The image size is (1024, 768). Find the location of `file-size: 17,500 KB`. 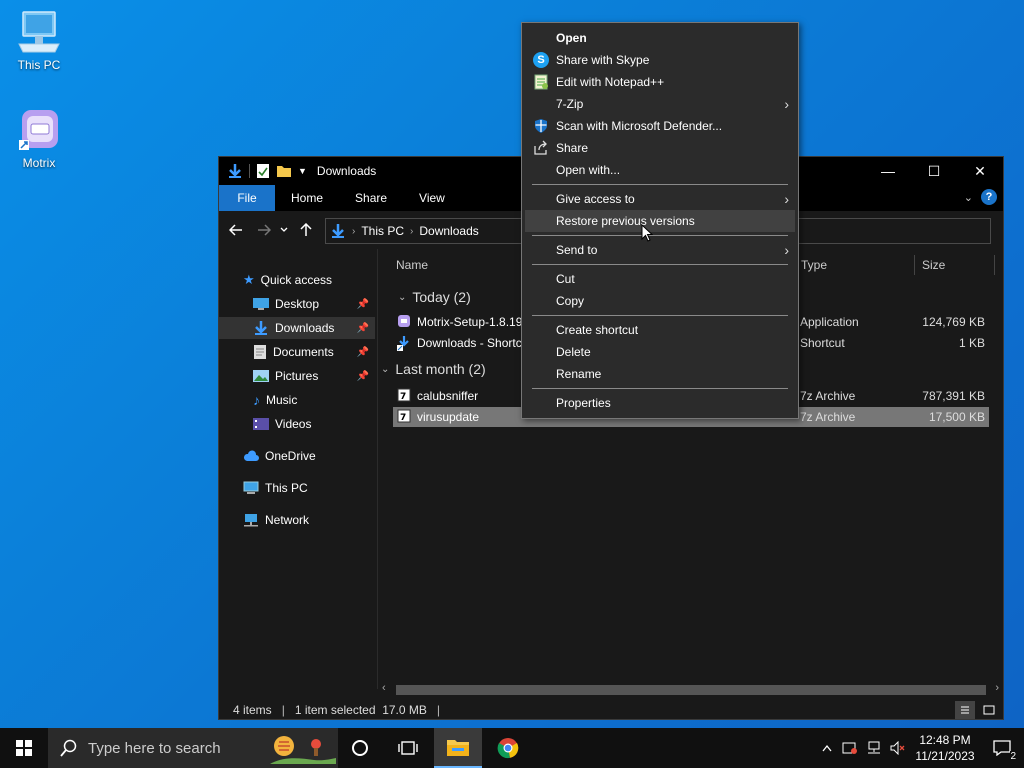

file-size: 17,500 KB is located at coordinates (956, 417).